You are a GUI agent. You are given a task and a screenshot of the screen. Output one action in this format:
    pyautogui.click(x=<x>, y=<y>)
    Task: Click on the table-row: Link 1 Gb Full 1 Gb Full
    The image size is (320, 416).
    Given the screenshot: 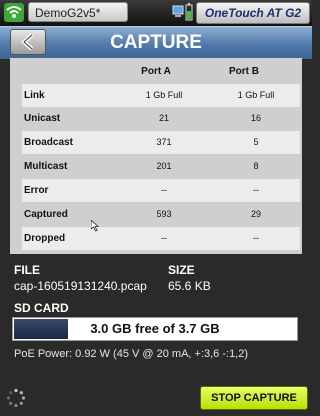 What is the action you would take?
    pyautogui.click(x=161, y=95)
    